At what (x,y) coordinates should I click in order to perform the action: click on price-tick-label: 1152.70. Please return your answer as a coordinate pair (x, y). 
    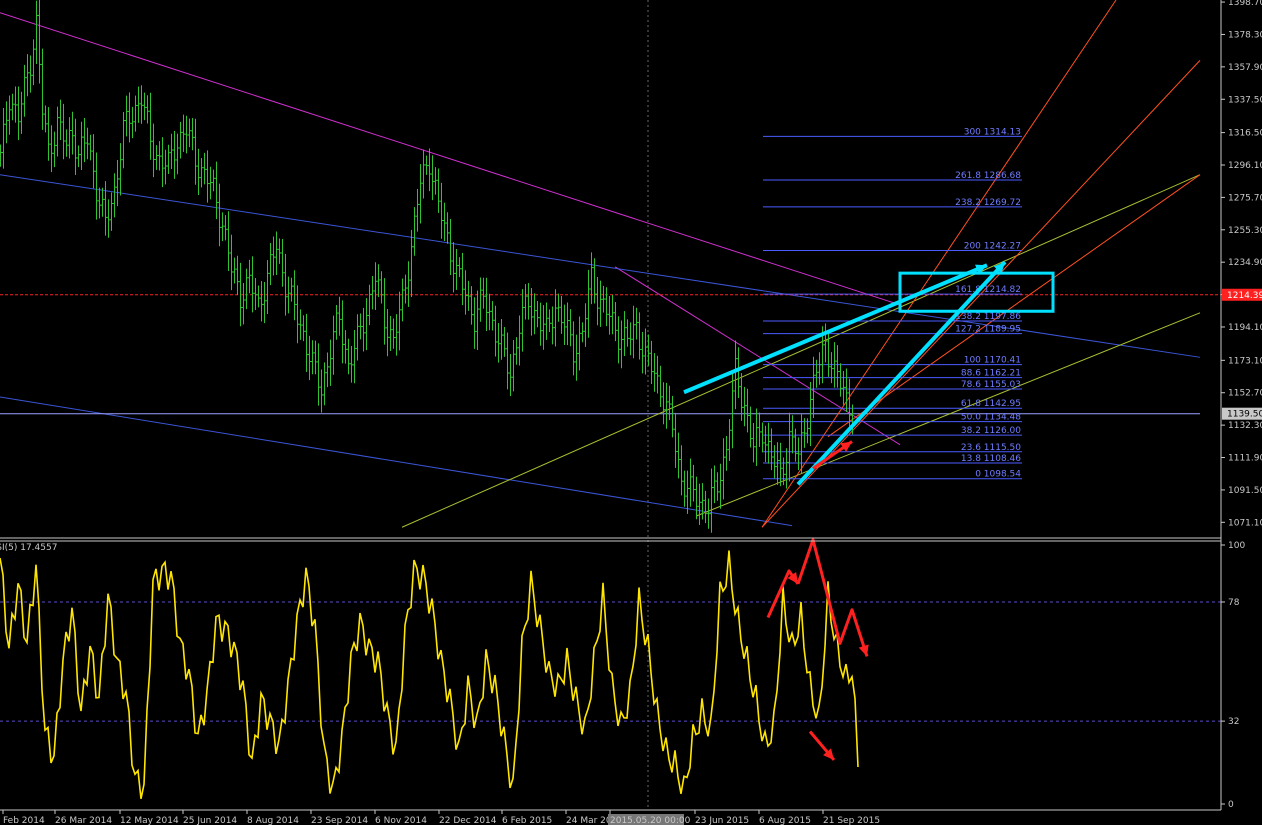
    Looking at the image, I should click on (1245, 394).